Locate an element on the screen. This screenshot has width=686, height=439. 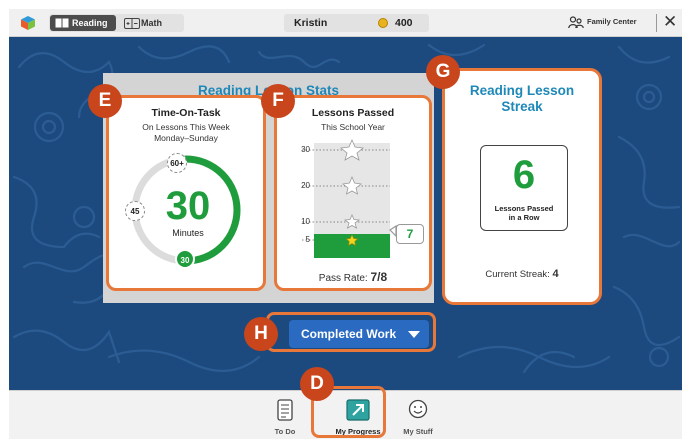
nav-to-do-label: To Do is located at coordinates (285, 431).